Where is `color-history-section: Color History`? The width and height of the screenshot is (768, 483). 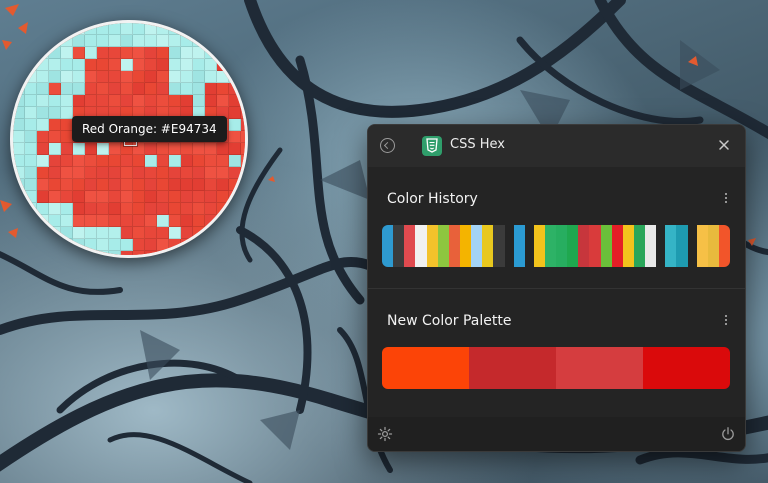 color-history-section: Color History is located at coordinates (556, 227).